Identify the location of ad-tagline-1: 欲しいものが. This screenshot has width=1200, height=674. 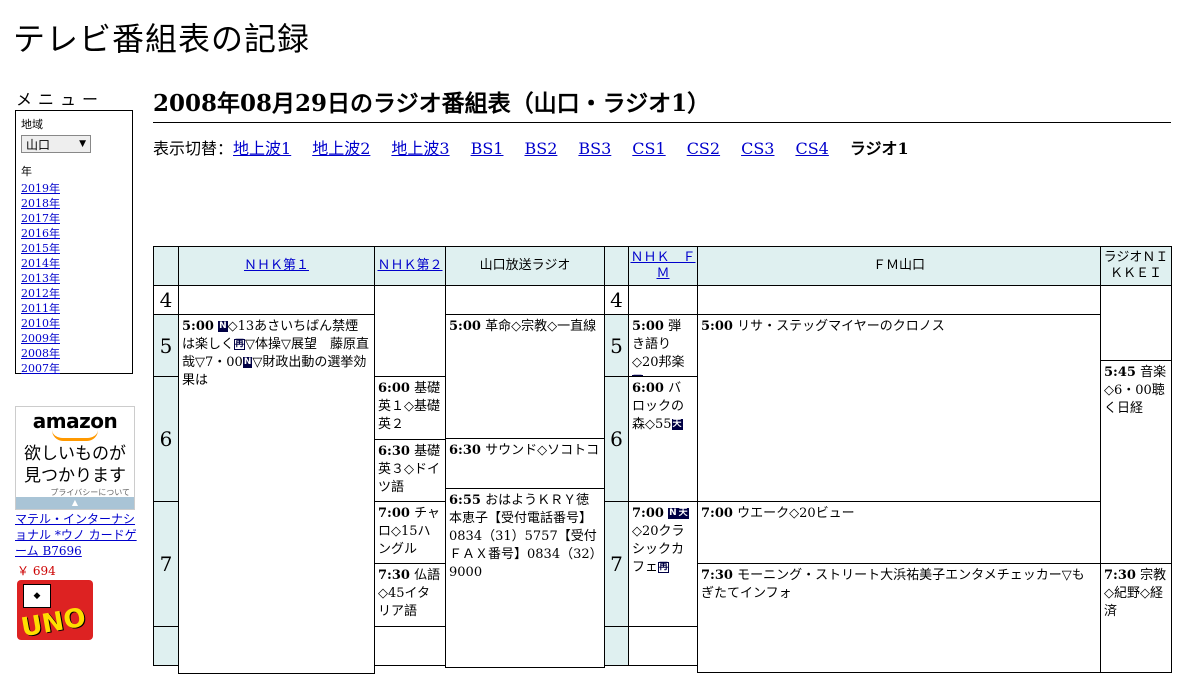
(75, 454).